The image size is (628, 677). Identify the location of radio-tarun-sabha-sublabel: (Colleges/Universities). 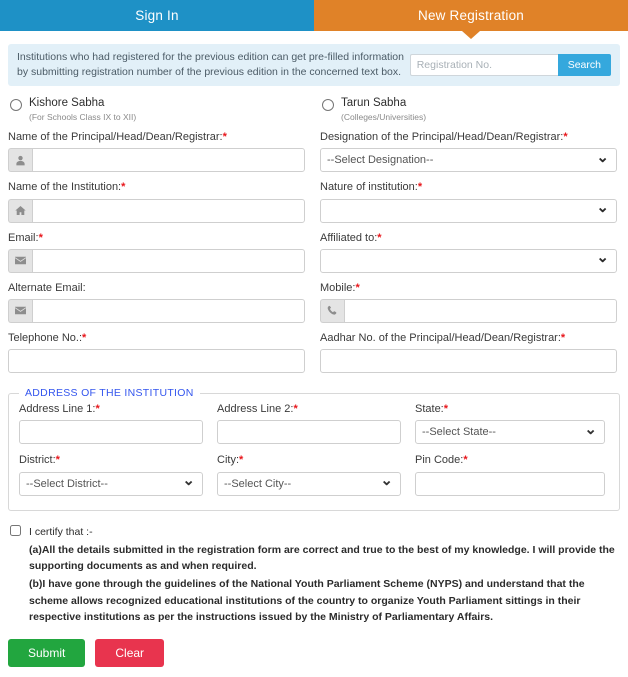
(384, 117).